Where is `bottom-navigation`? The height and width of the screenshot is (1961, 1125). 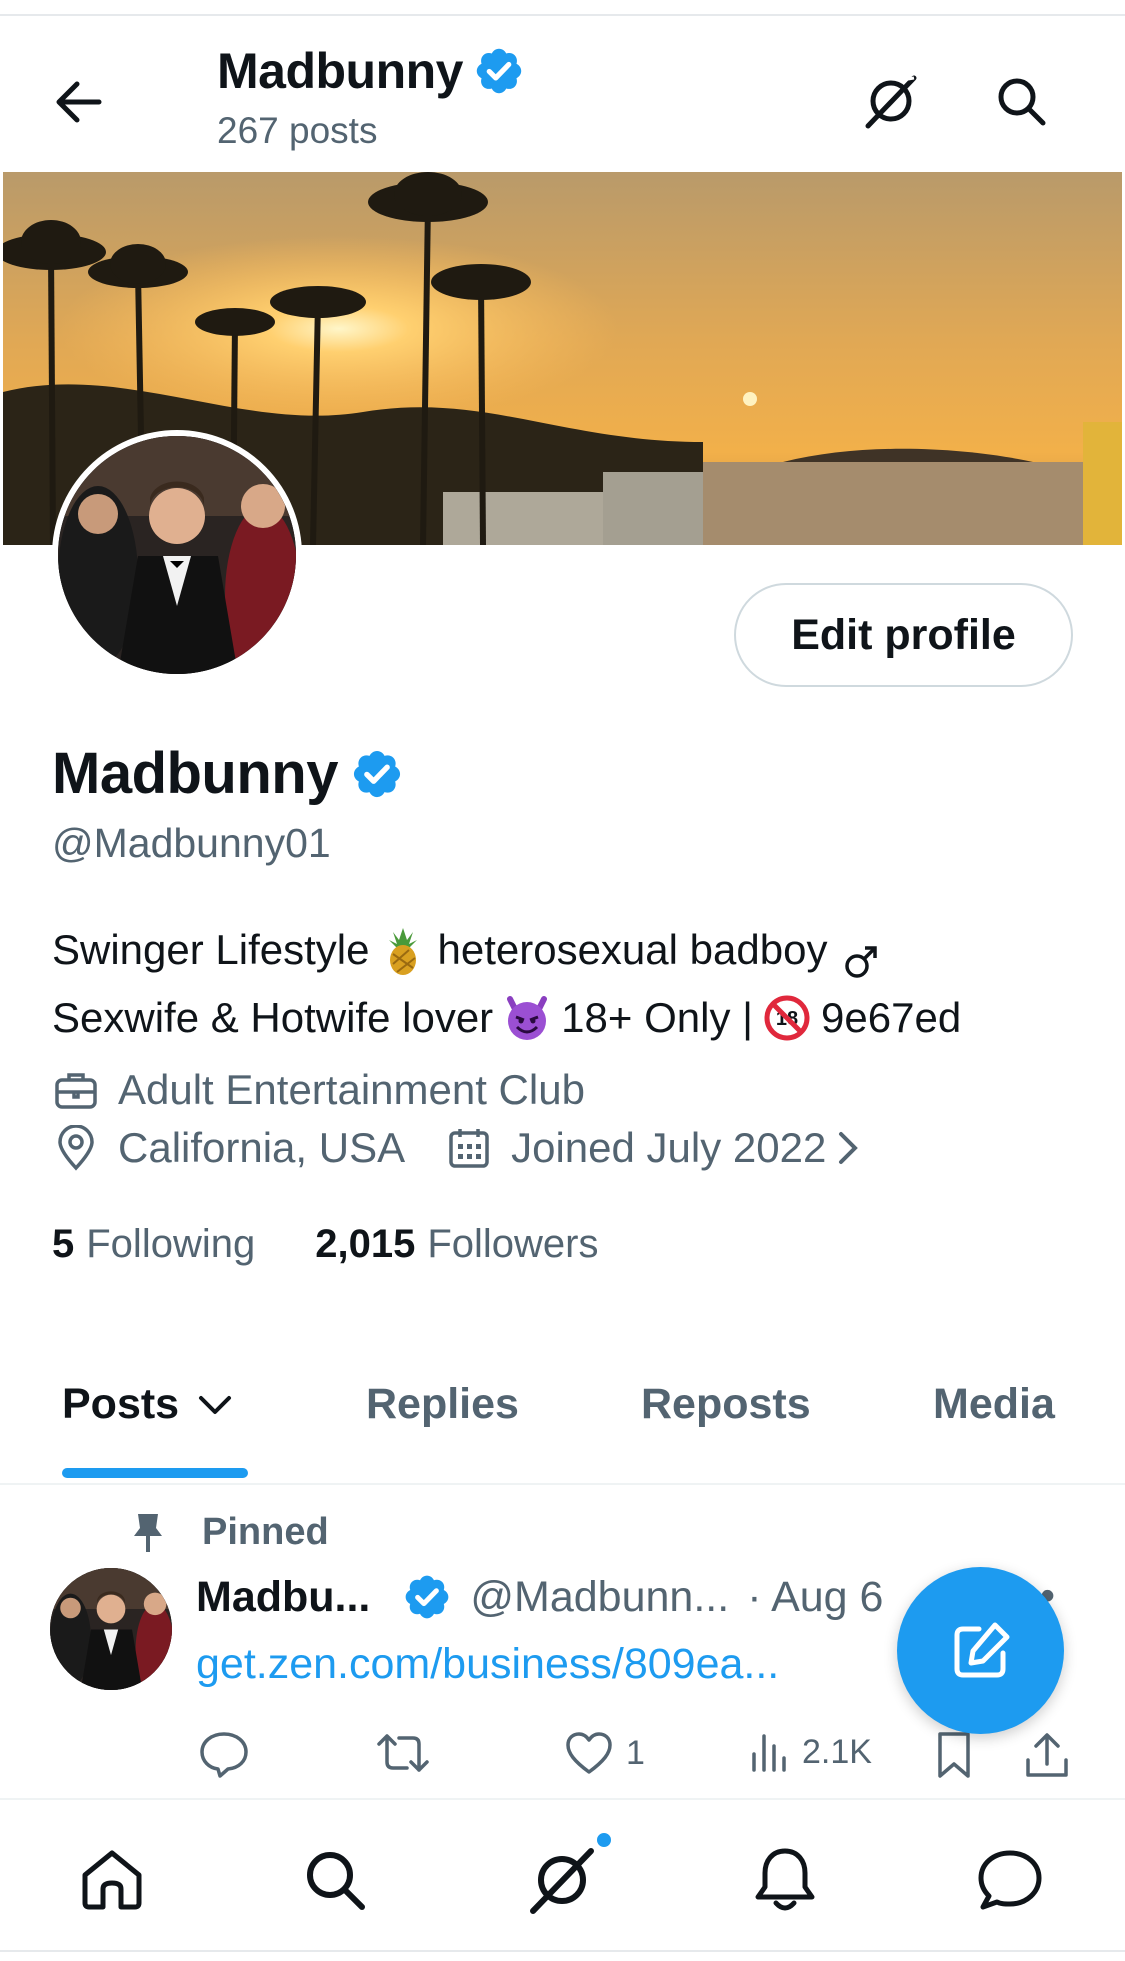 bottom-navigation is located at coordinates (562, 1879).